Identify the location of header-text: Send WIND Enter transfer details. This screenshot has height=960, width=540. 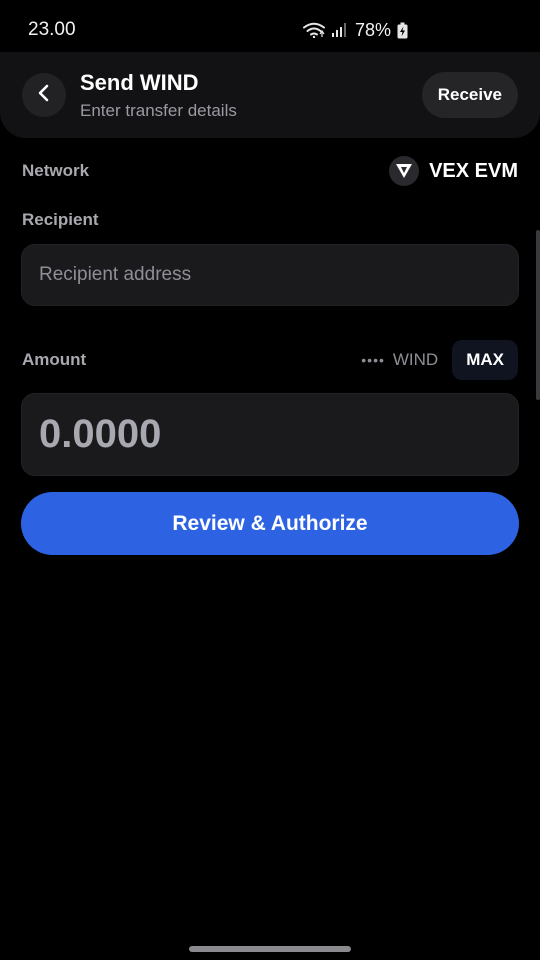
(251, 95).